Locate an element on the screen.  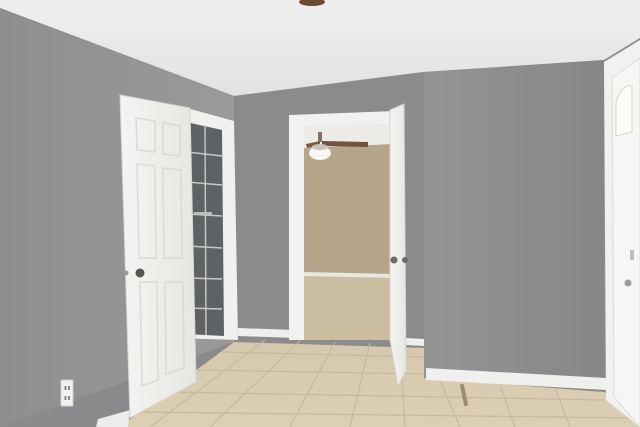
deadbolt is located at coordinates (632, 255).